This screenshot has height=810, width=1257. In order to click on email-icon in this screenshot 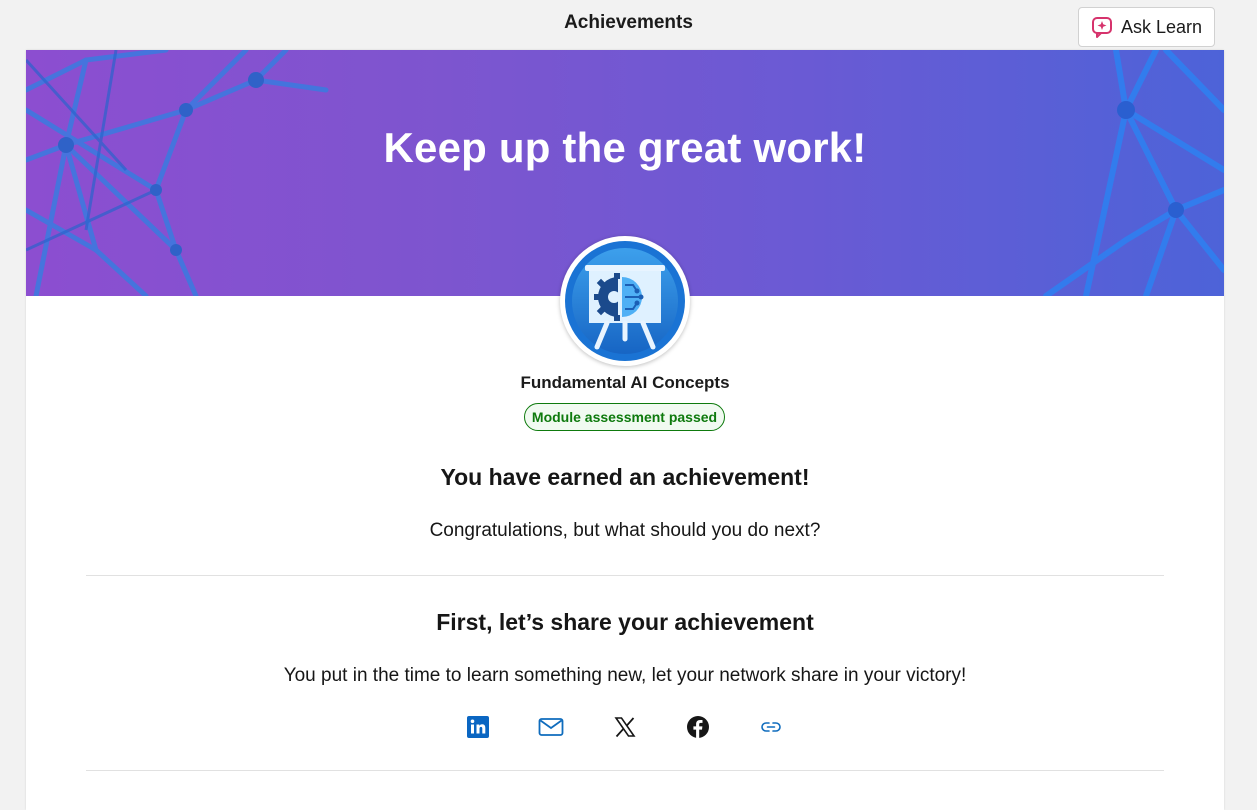, I will do `click(551, 729)`.